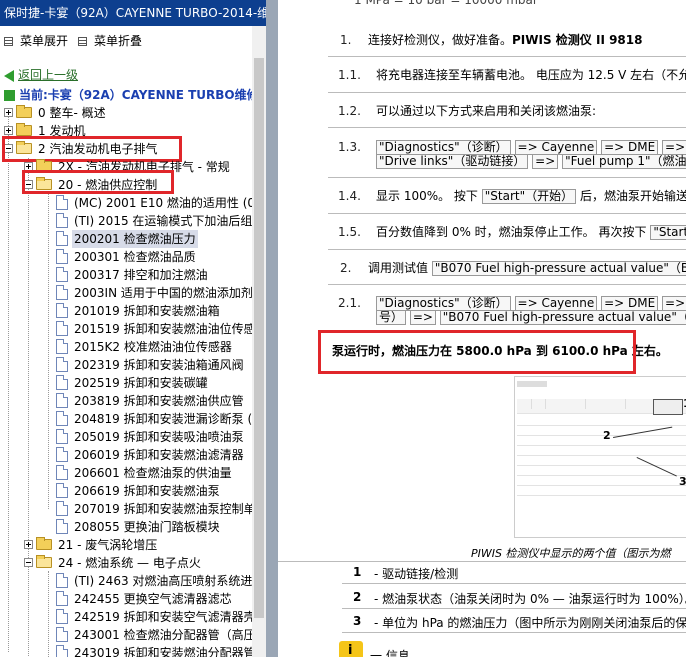 The height and width of the screenshot is (657, 686). Describe the element at coordinates (171, 617) in the screenshot. I see `tree-doc-label: 242519 拆卸和安装空气滤清器壳体` at that location.